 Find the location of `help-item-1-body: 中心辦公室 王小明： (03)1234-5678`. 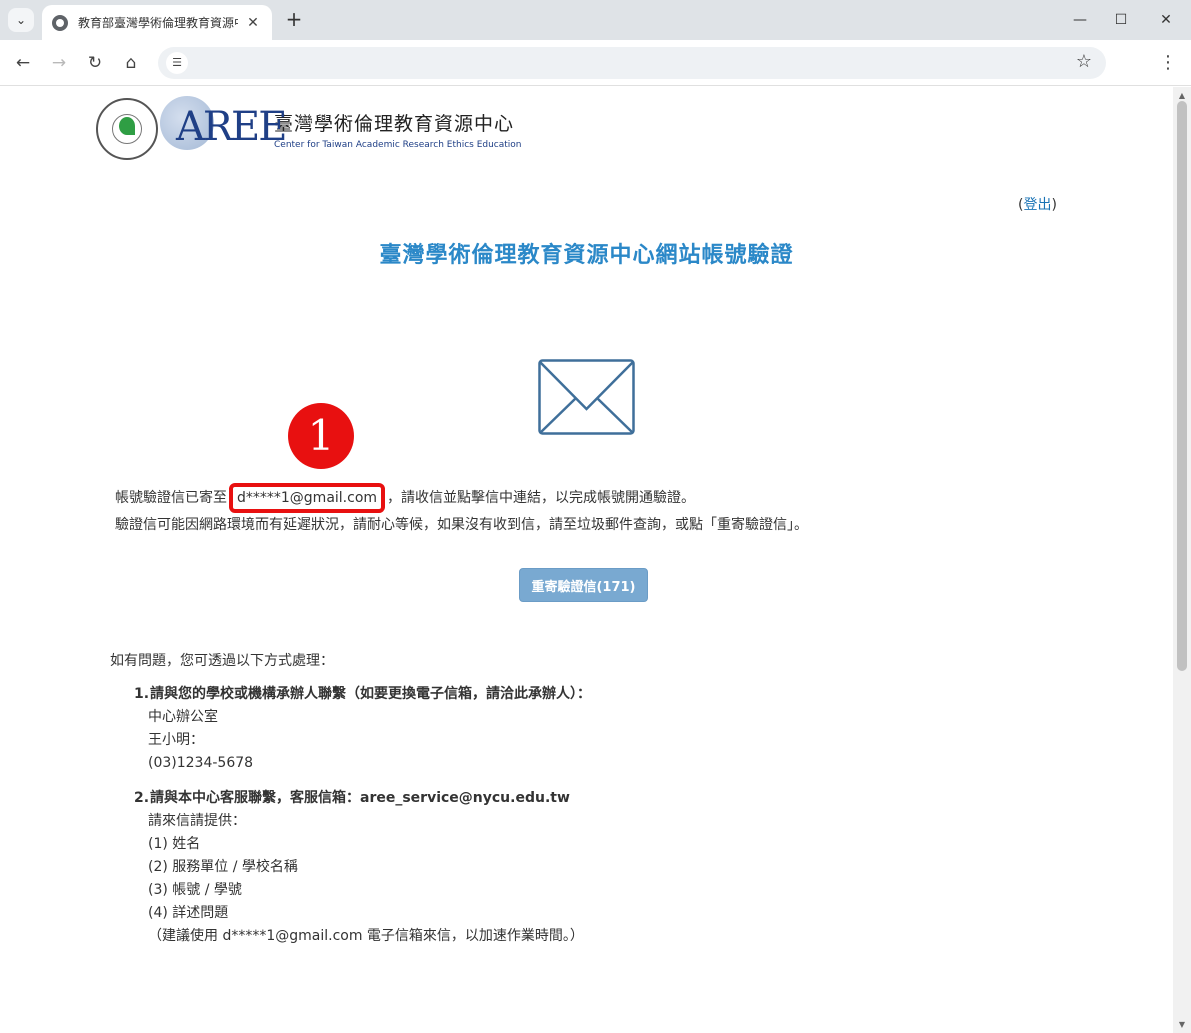

help-item-1-body: 中心辦公室 王小明： (03)1234-5678 is located at coordinates (369, 740).